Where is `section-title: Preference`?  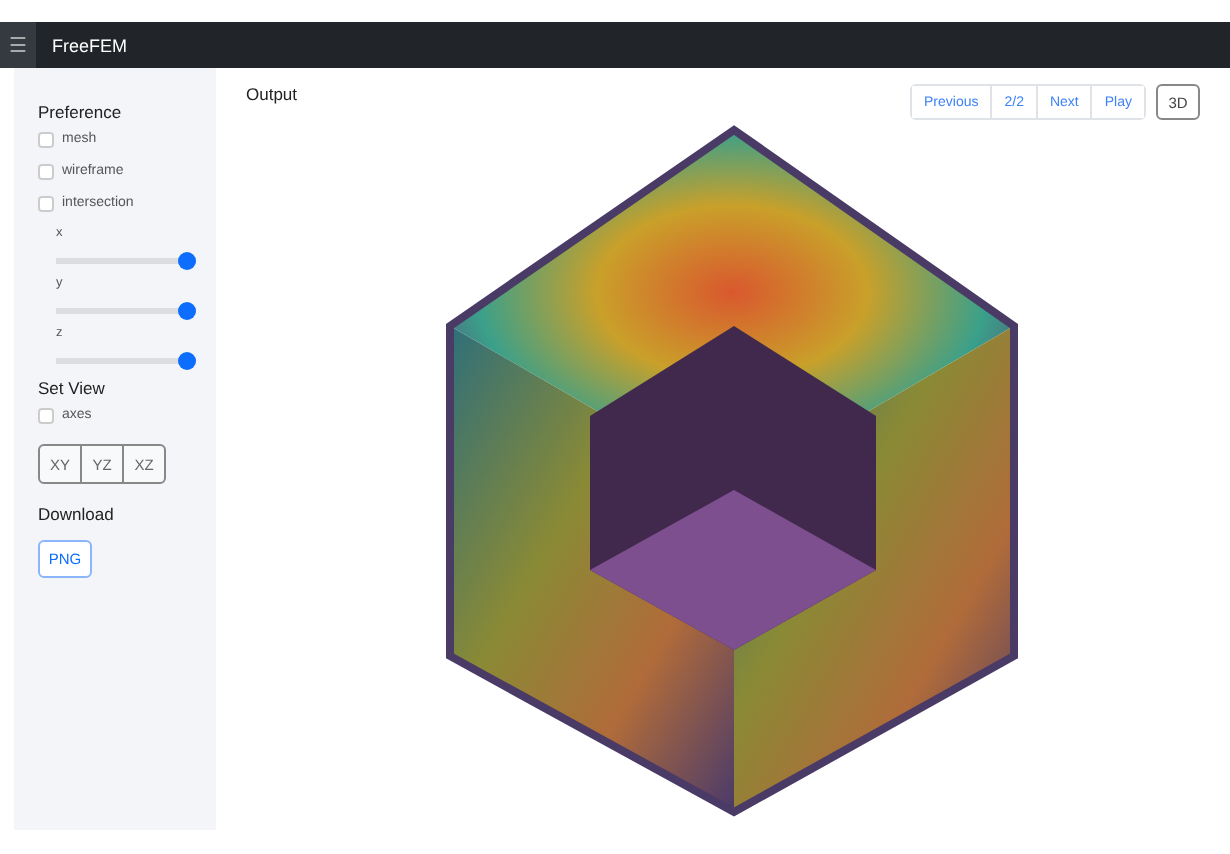
section-title: Preference is located at coordinates (81, 112).